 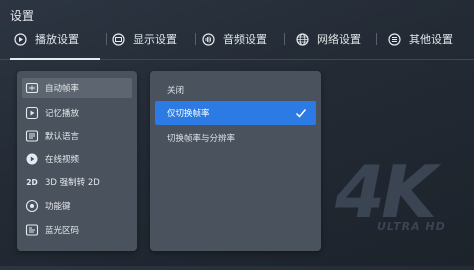 I want to click on menu-item-bluray-region: 蓝光区码, so click(x=77, y=230).